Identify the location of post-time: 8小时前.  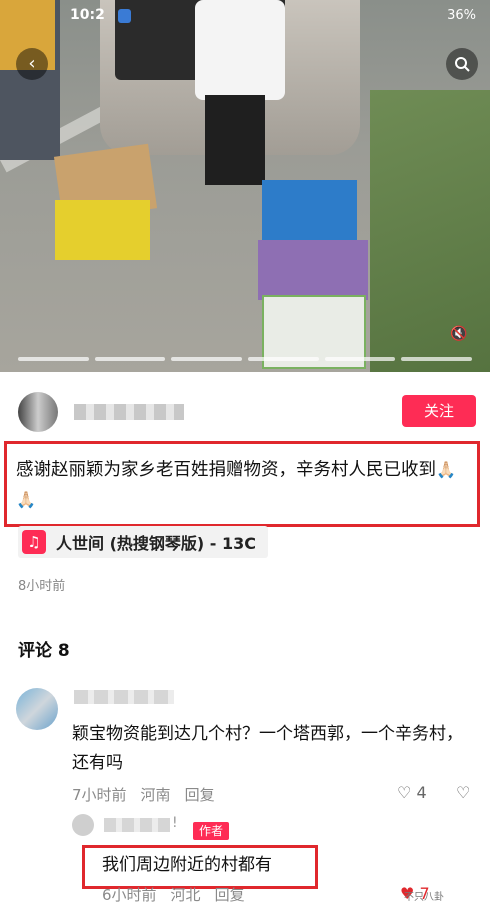
(42, 586).